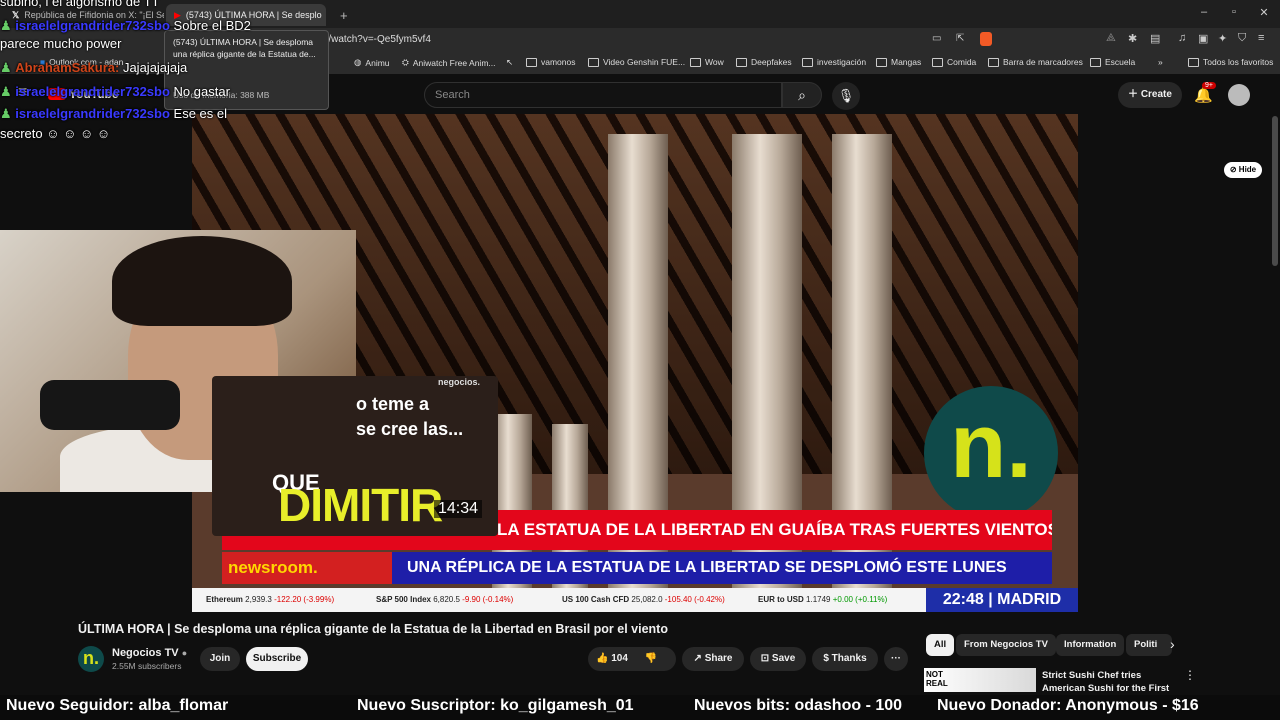 The image size is (1280, 720). Describe the element at coordinates (1182, 38) in the screenshot. I see `media-icon: ♫` at that location.